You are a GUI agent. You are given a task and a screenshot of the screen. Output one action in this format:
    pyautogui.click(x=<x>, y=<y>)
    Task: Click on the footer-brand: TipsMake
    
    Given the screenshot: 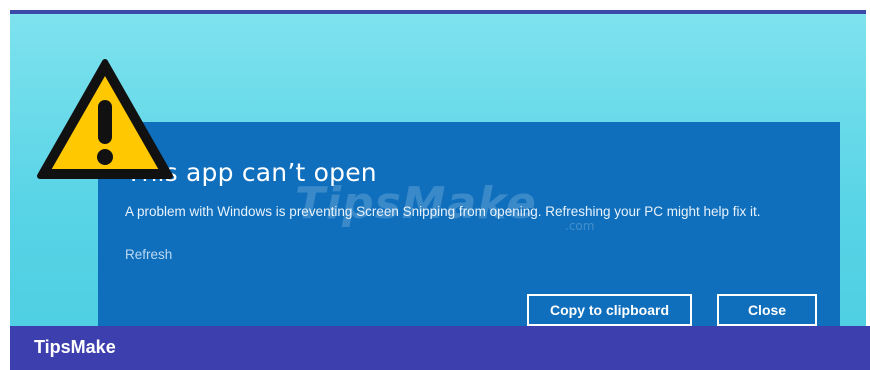 What is the action you would take?
    pyautogui.click(x=75, y=347)
    